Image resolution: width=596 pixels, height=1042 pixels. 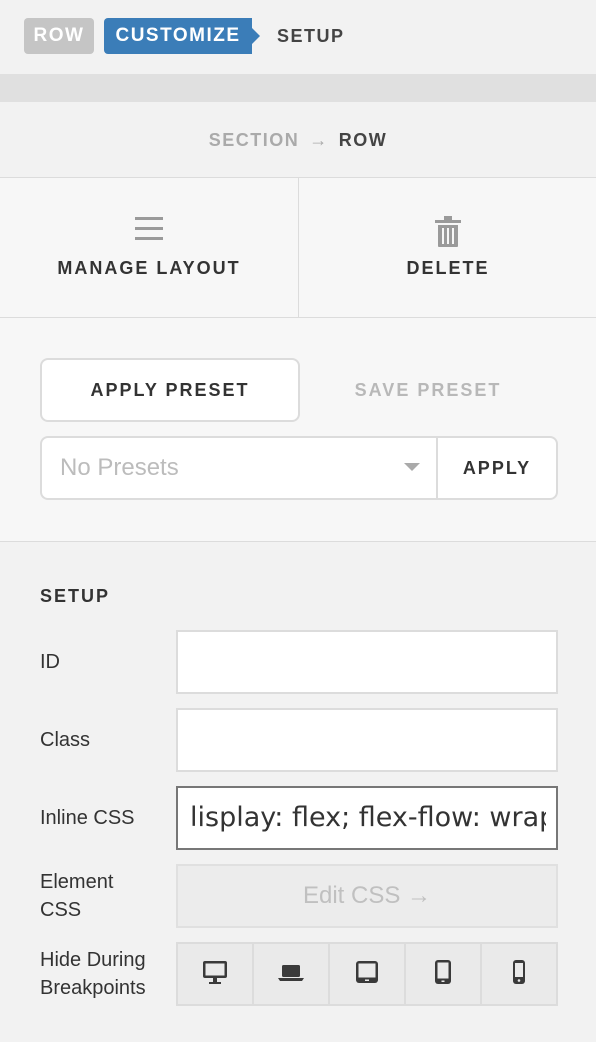 I want to click on phone-icon, so click(x=519, y=974).